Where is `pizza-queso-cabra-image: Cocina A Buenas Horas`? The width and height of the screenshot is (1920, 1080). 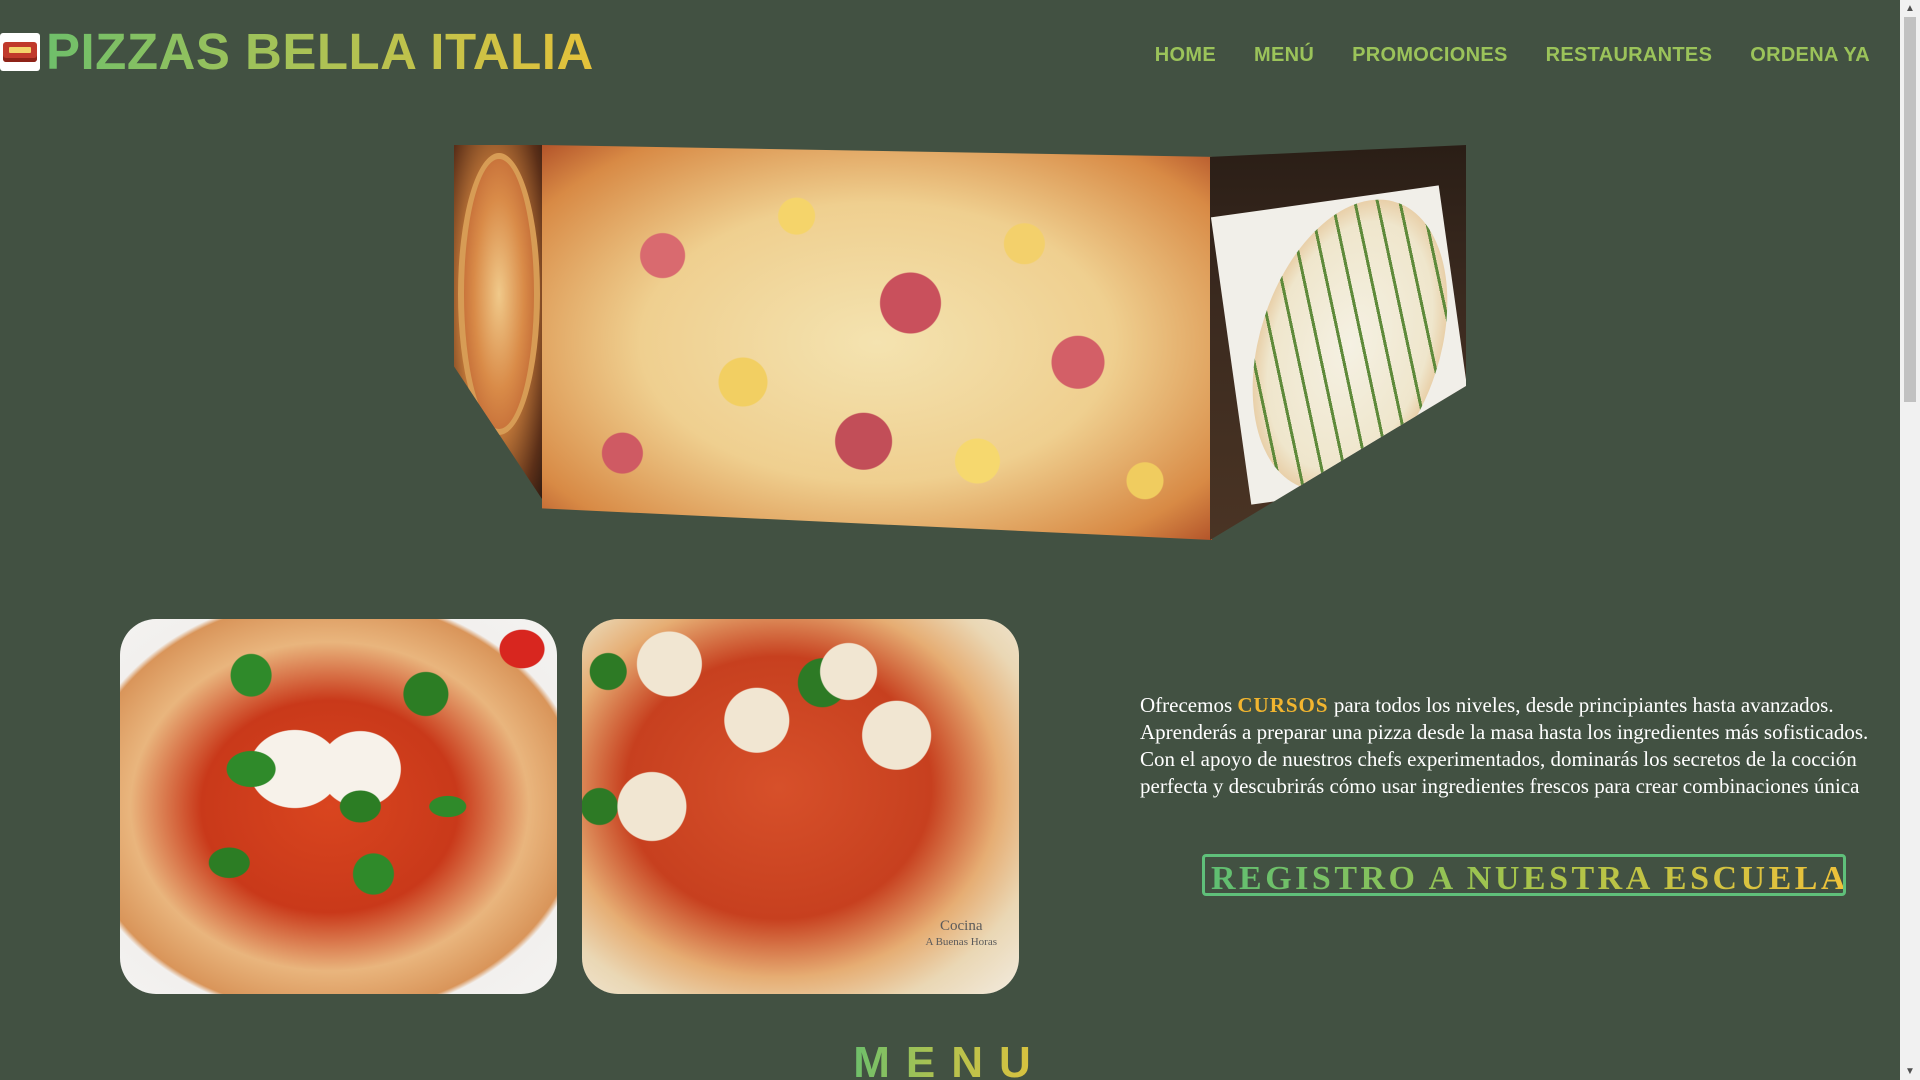 pizza-queso-cabra-image: Cocina A Buenas Horas is located at coordinates (800, 806).